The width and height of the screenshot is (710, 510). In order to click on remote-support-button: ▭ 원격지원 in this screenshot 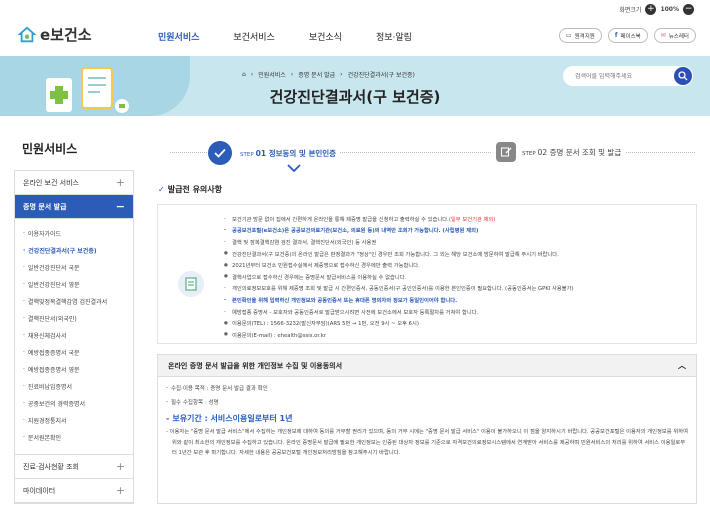, I will do `click(580, 35)`.